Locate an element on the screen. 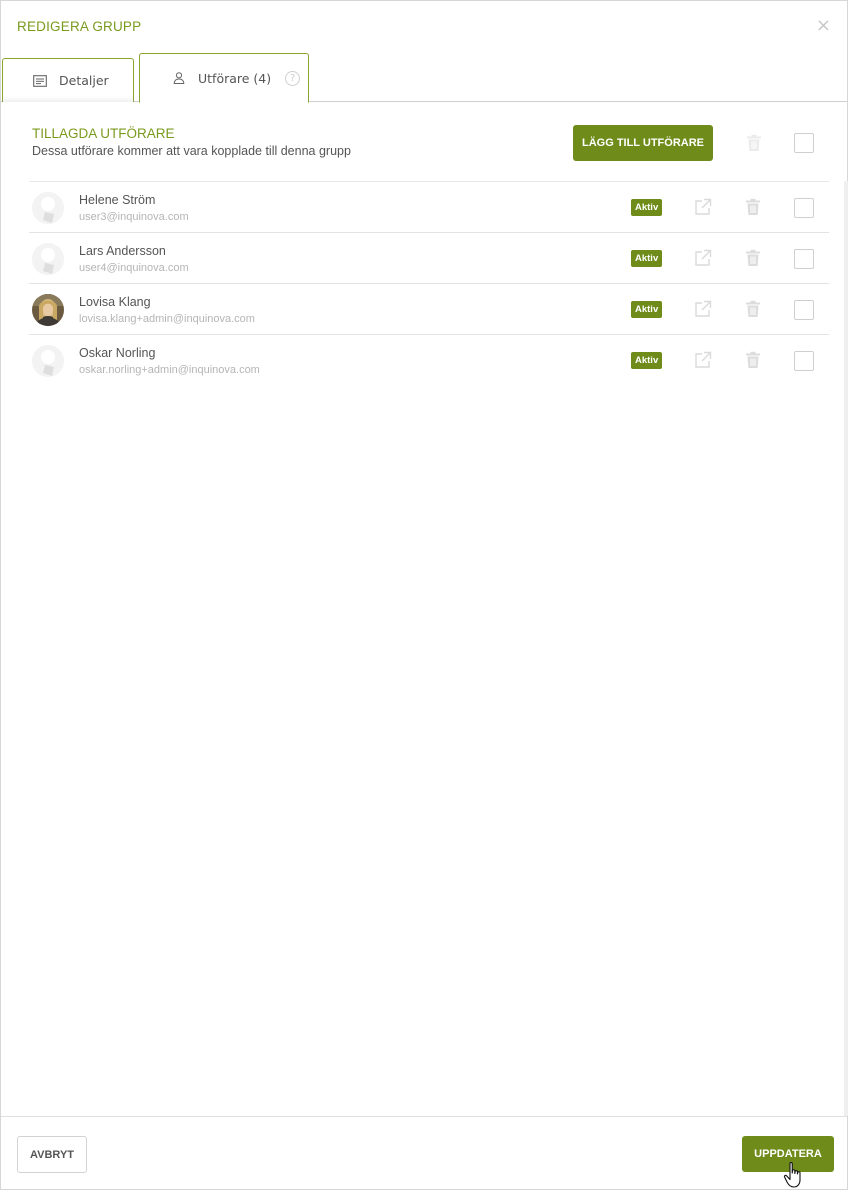 Image resolution: width=850 pixels, height=1192 pixels. tab-performers-label: Utförare (4) is located at coordinates (235, 78).